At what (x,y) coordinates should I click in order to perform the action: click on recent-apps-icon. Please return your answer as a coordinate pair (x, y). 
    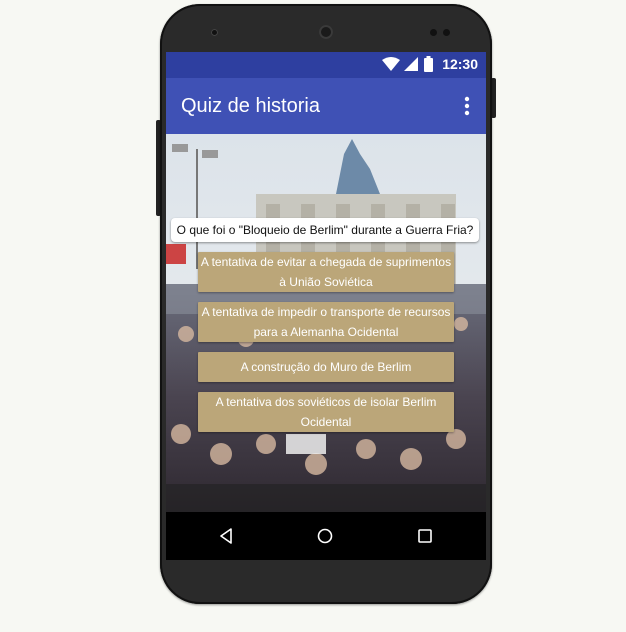
    Looking at the image, I should click on (425, 538).